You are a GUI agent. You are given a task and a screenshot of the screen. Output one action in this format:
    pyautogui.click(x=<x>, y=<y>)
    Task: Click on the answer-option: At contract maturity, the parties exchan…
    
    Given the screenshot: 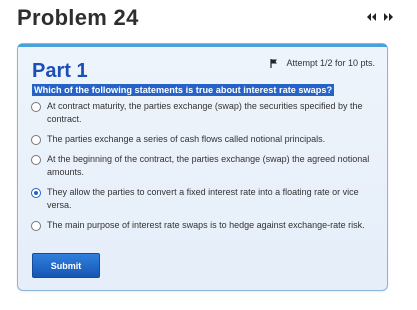 What is the action you would take?
    pyautogui.click(x=205, y=113)
    